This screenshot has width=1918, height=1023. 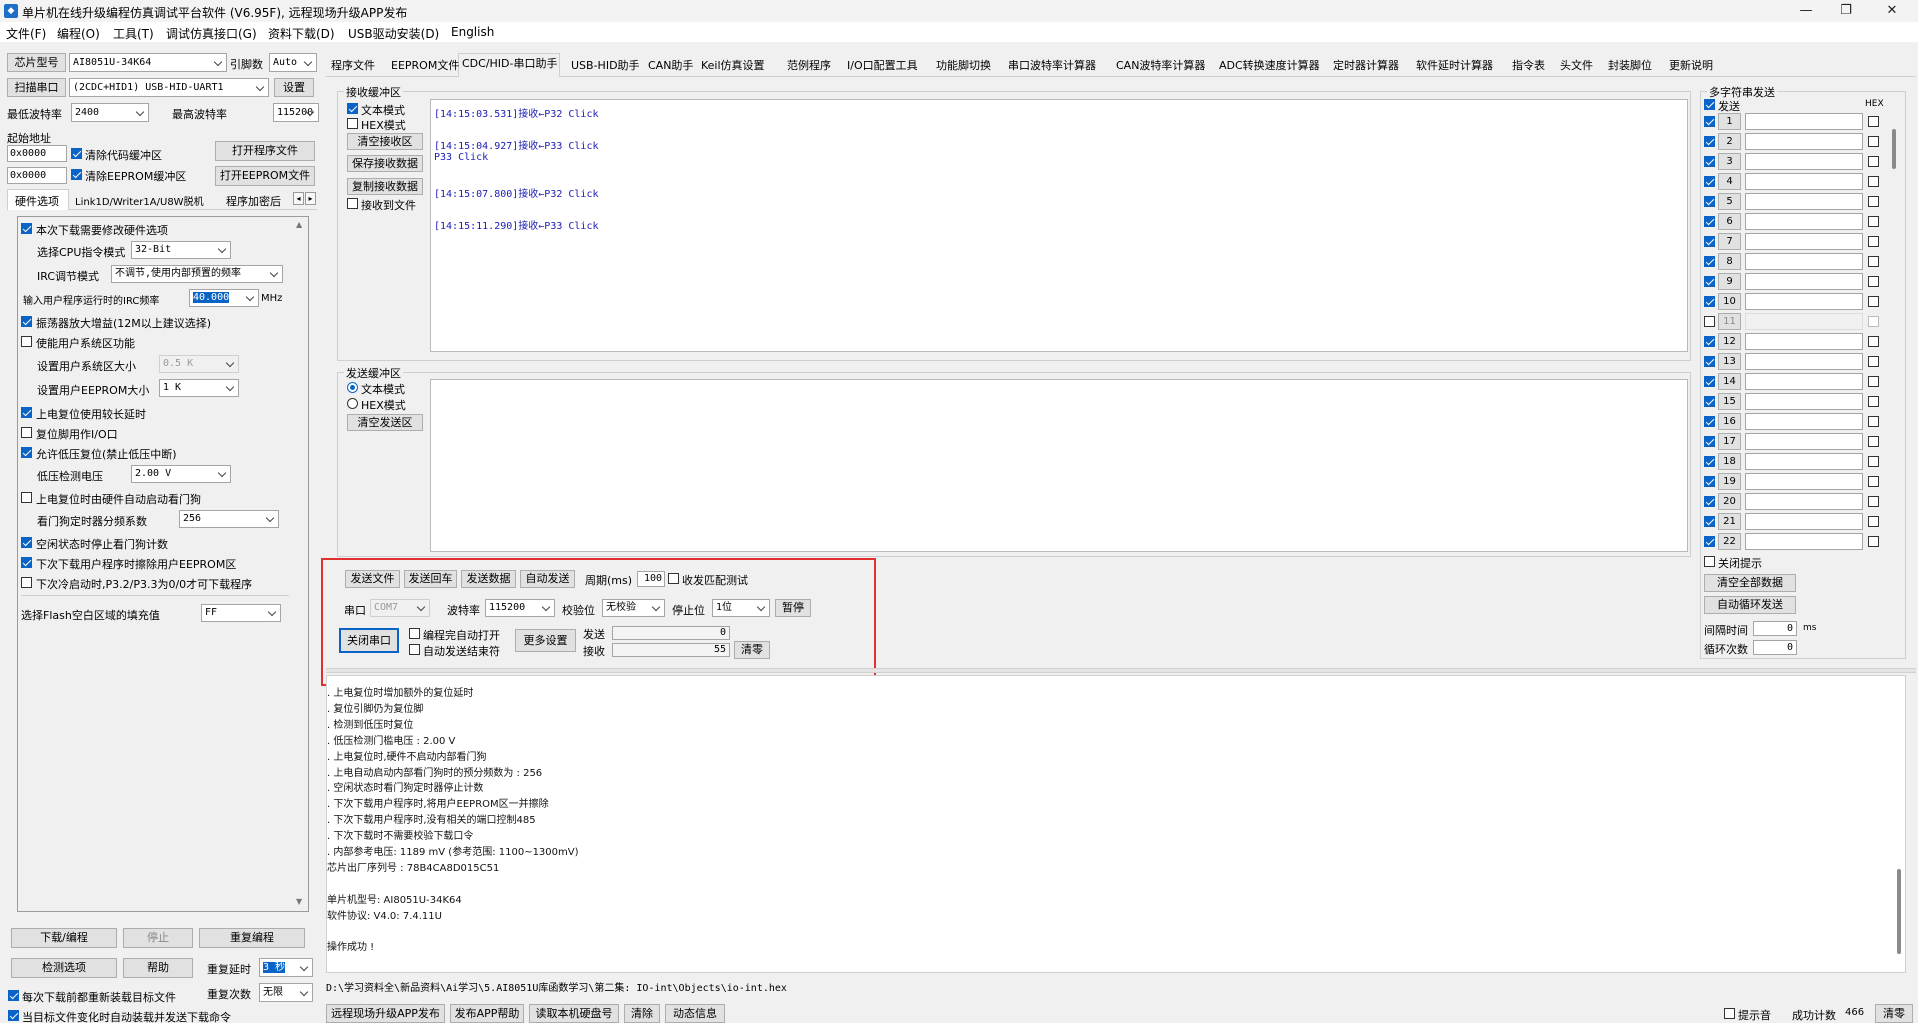 What do you see at coordinates (605, 65) in the screenshot?
I see `tab-usb-hid: USB-HID助手` at bounding box center [605, 65].